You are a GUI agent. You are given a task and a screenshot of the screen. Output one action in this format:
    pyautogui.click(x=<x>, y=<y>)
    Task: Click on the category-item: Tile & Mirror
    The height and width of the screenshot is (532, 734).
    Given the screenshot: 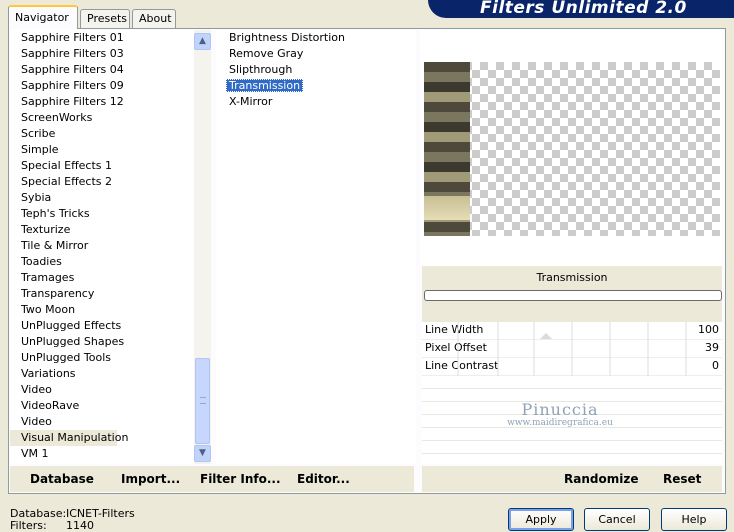 What is the action you would take?
    pyautogui.click(x=102, y=246)
    